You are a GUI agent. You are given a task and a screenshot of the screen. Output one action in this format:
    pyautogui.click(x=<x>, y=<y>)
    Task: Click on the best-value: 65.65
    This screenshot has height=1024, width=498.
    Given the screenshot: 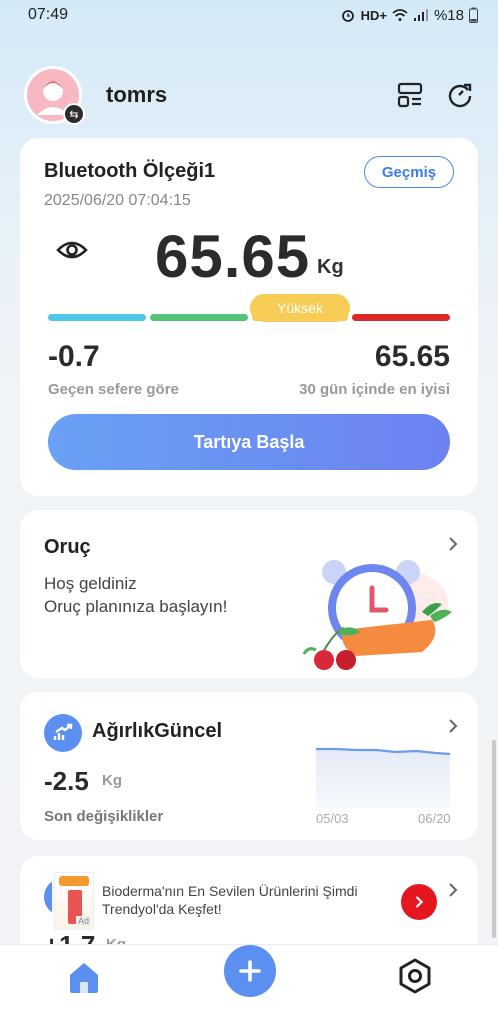 What is the action you would take?
    pyautogui.click(x=412, y=356)
    